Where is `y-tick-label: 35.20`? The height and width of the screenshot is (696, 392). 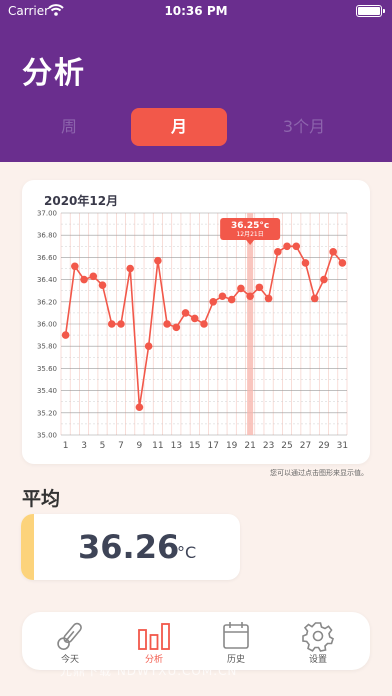
y-tick-label: 35.20 is located at coordinates (47, 413).